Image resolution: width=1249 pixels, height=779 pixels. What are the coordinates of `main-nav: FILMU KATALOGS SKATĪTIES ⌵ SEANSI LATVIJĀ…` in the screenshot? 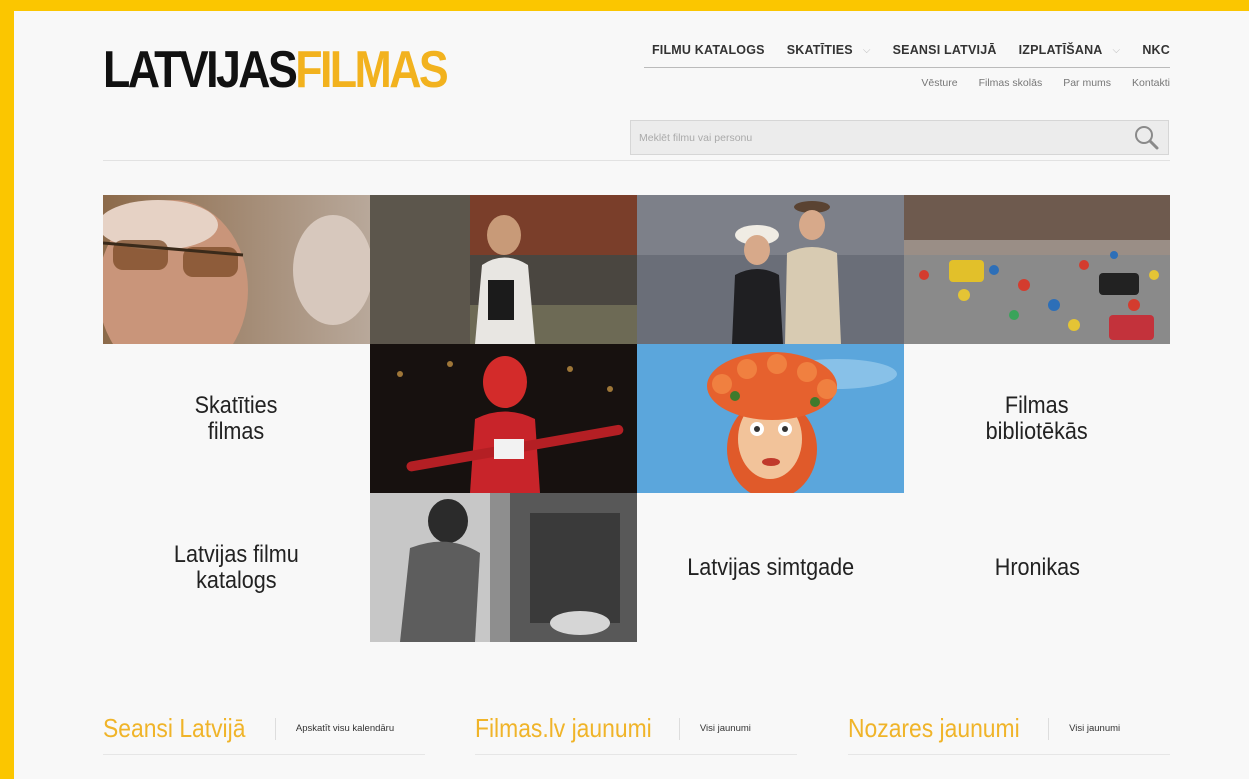 It's located at (911, 50).